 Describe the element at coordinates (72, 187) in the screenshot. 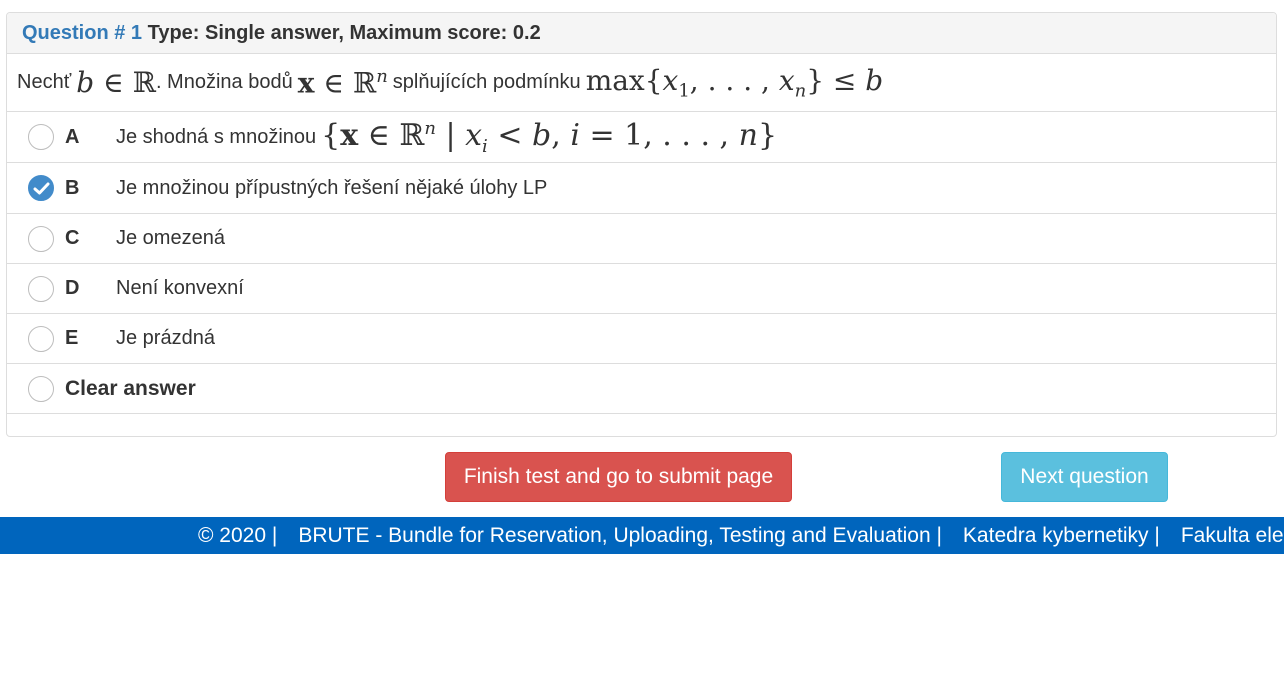

I see `option-b-letter: B` at that location.